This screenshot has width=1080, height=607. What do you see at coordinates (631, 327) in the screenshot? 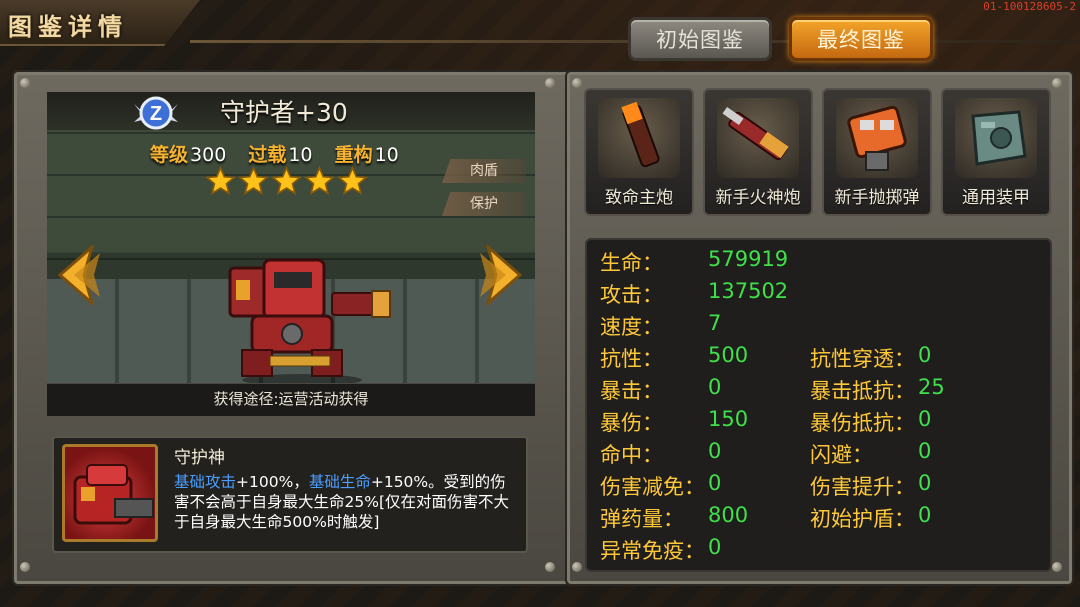
I see `attribute-label: 速度：` at bounding box center [631, 327].